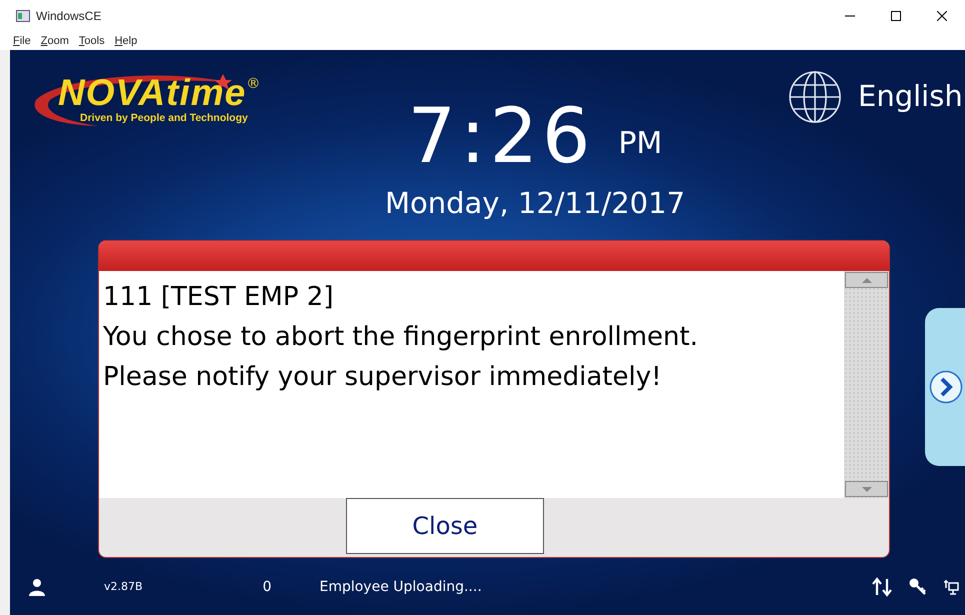  I want to click on app-icon, so click(23, 16).